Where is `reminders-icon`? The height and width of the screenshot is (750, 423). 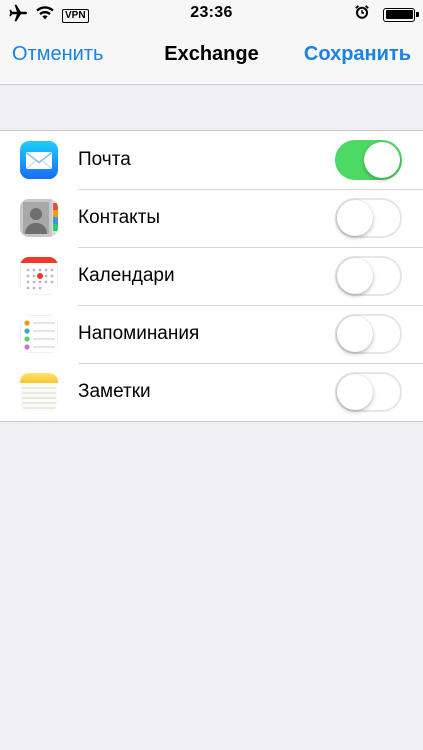
reminders-icon is located at coordinates (39, 334).